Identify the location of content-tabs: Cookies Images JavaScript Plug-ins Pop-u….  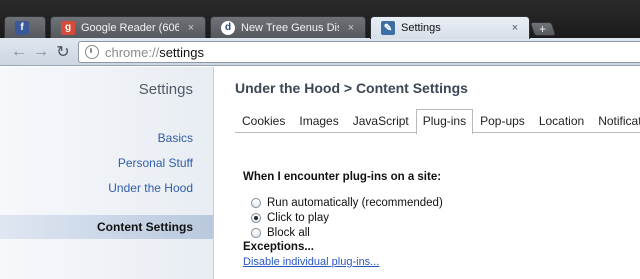
(437, 121).